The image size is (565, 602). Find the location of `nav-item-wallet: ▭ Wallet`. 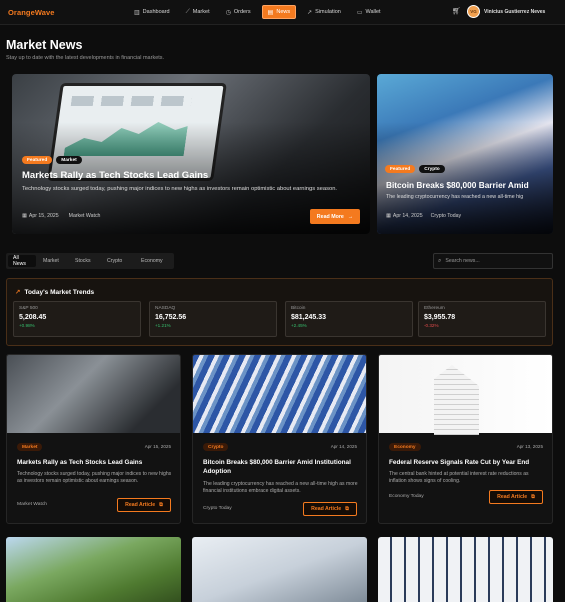

nav-item-wallet: ▭ Wallet is located at coordinates (369, 12).